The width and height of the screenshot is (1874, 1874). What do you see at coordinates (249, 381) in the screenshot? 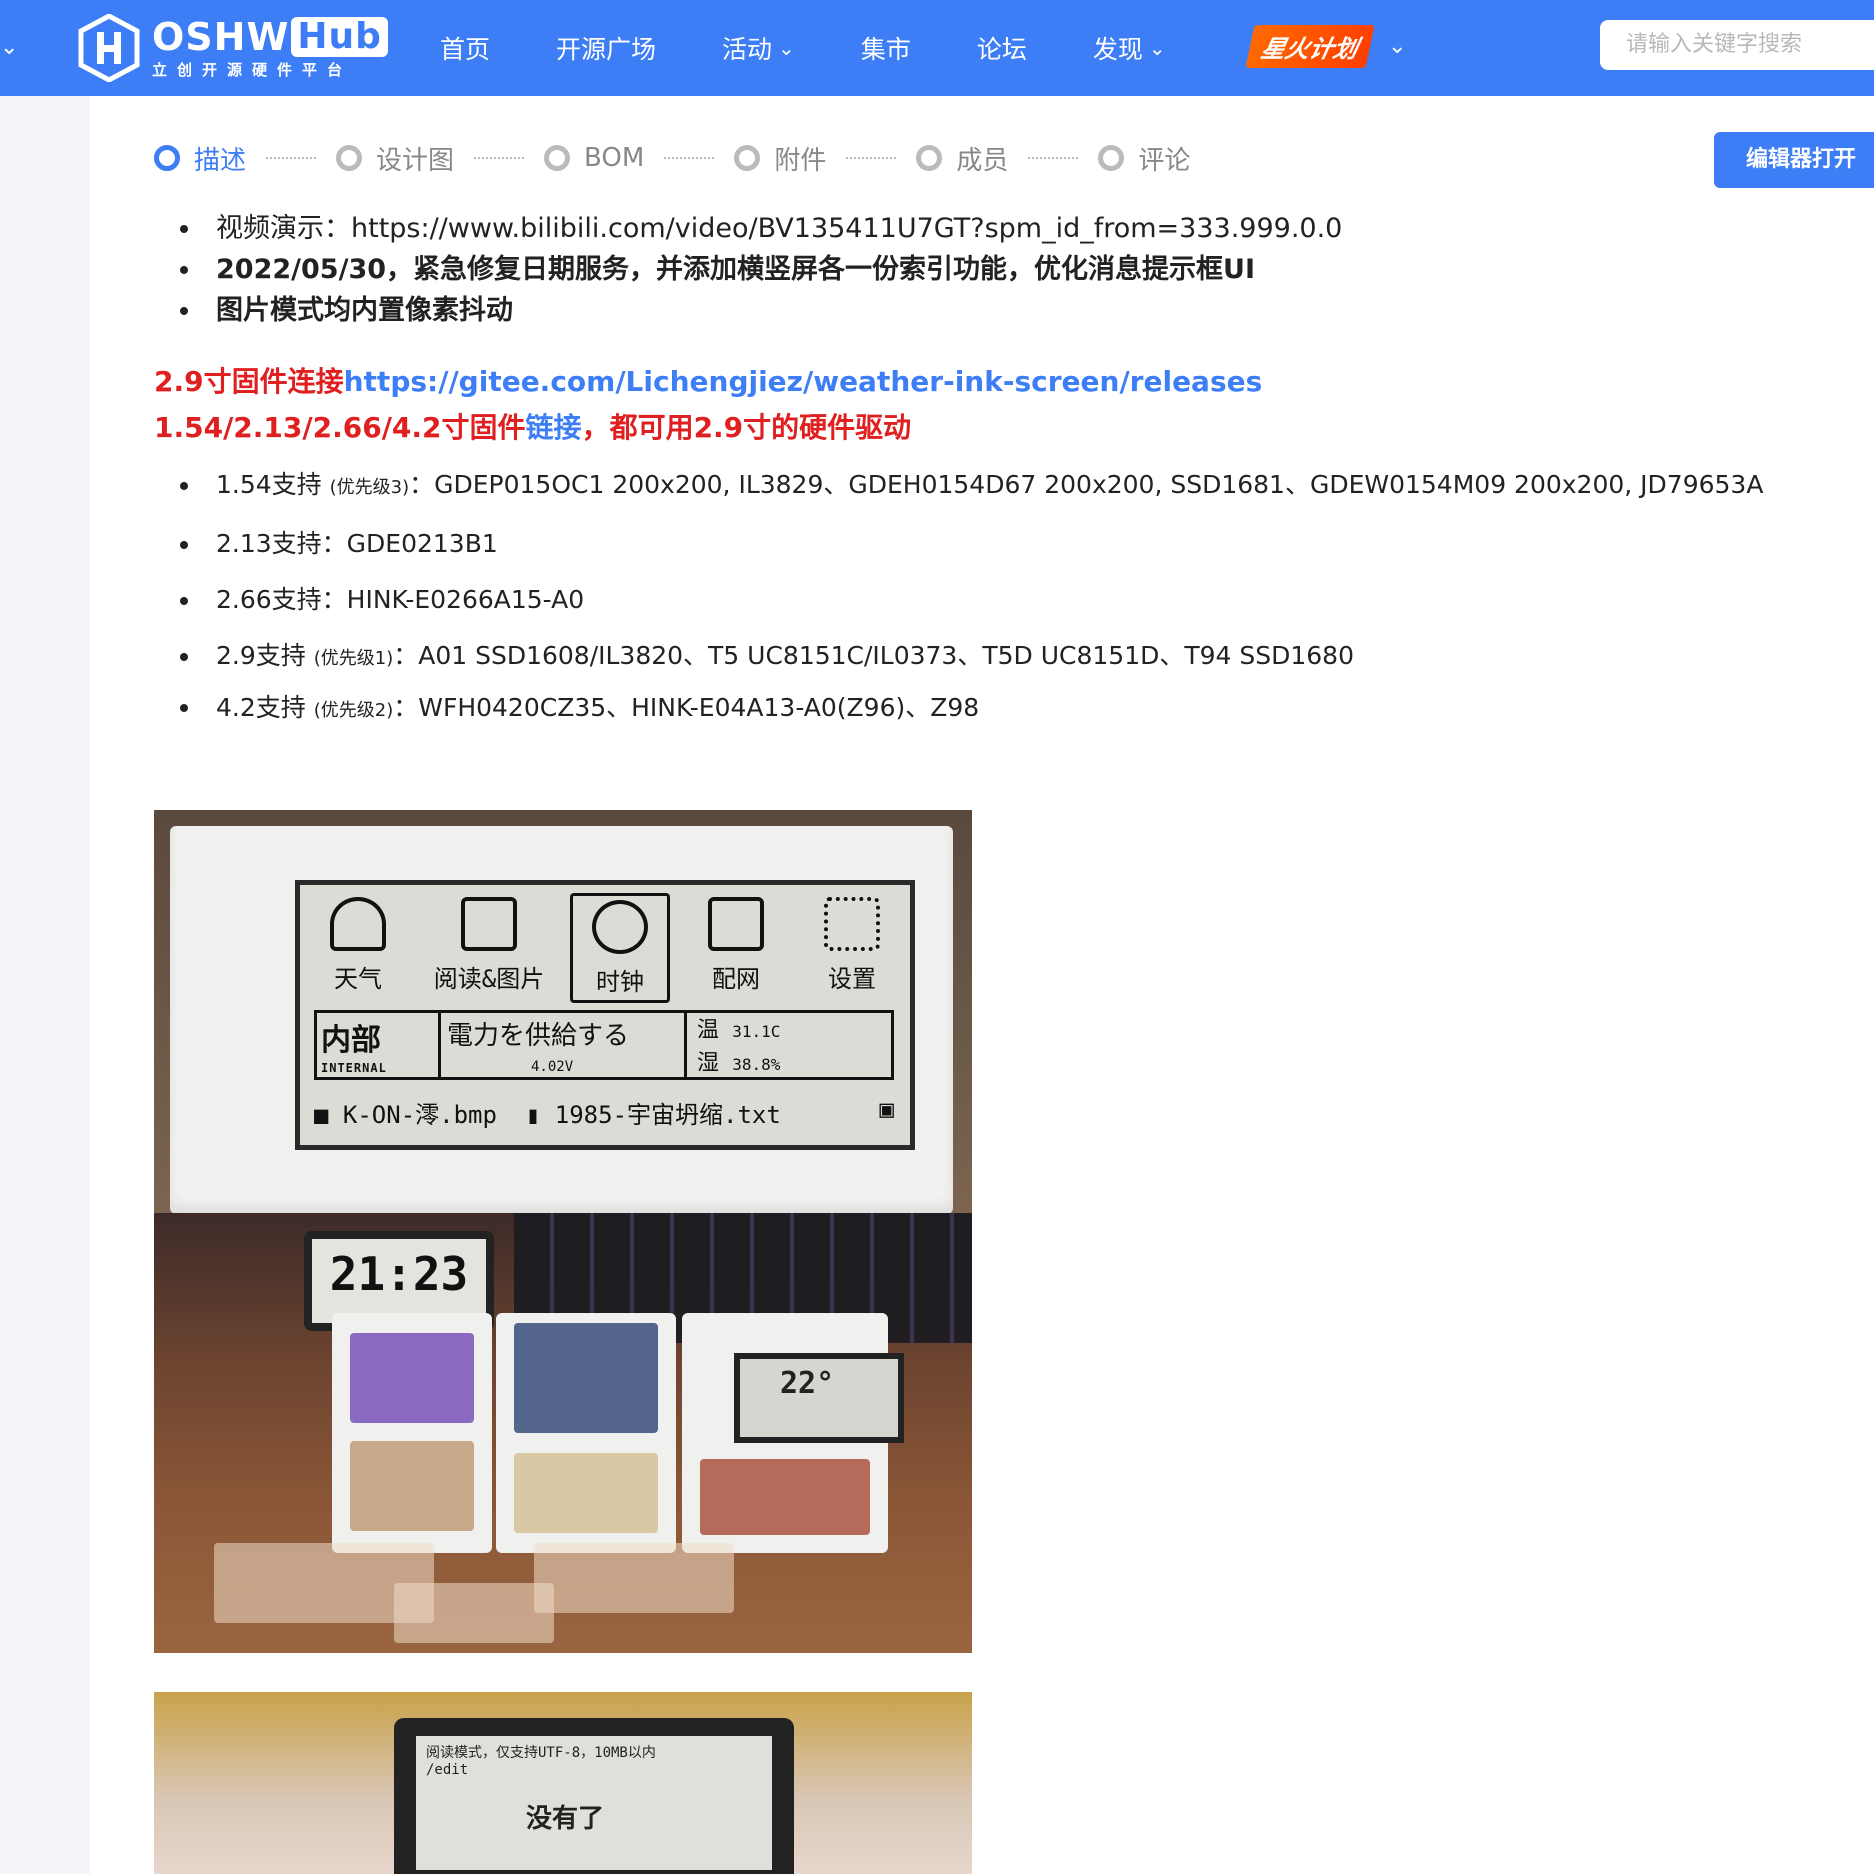
I see `firmware-label: 2.9寸固件连接` at bounding box center [249, 381].